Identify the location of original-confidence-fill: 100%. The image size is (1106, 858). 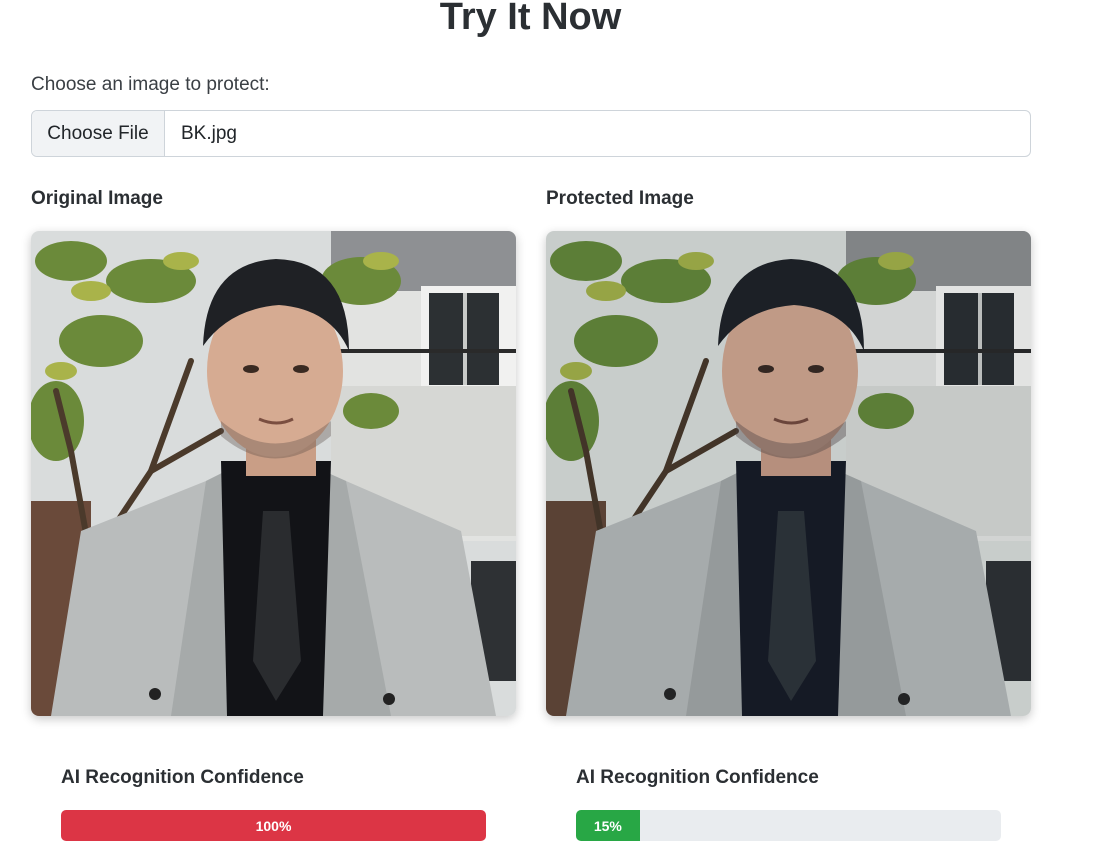
(273, 825).